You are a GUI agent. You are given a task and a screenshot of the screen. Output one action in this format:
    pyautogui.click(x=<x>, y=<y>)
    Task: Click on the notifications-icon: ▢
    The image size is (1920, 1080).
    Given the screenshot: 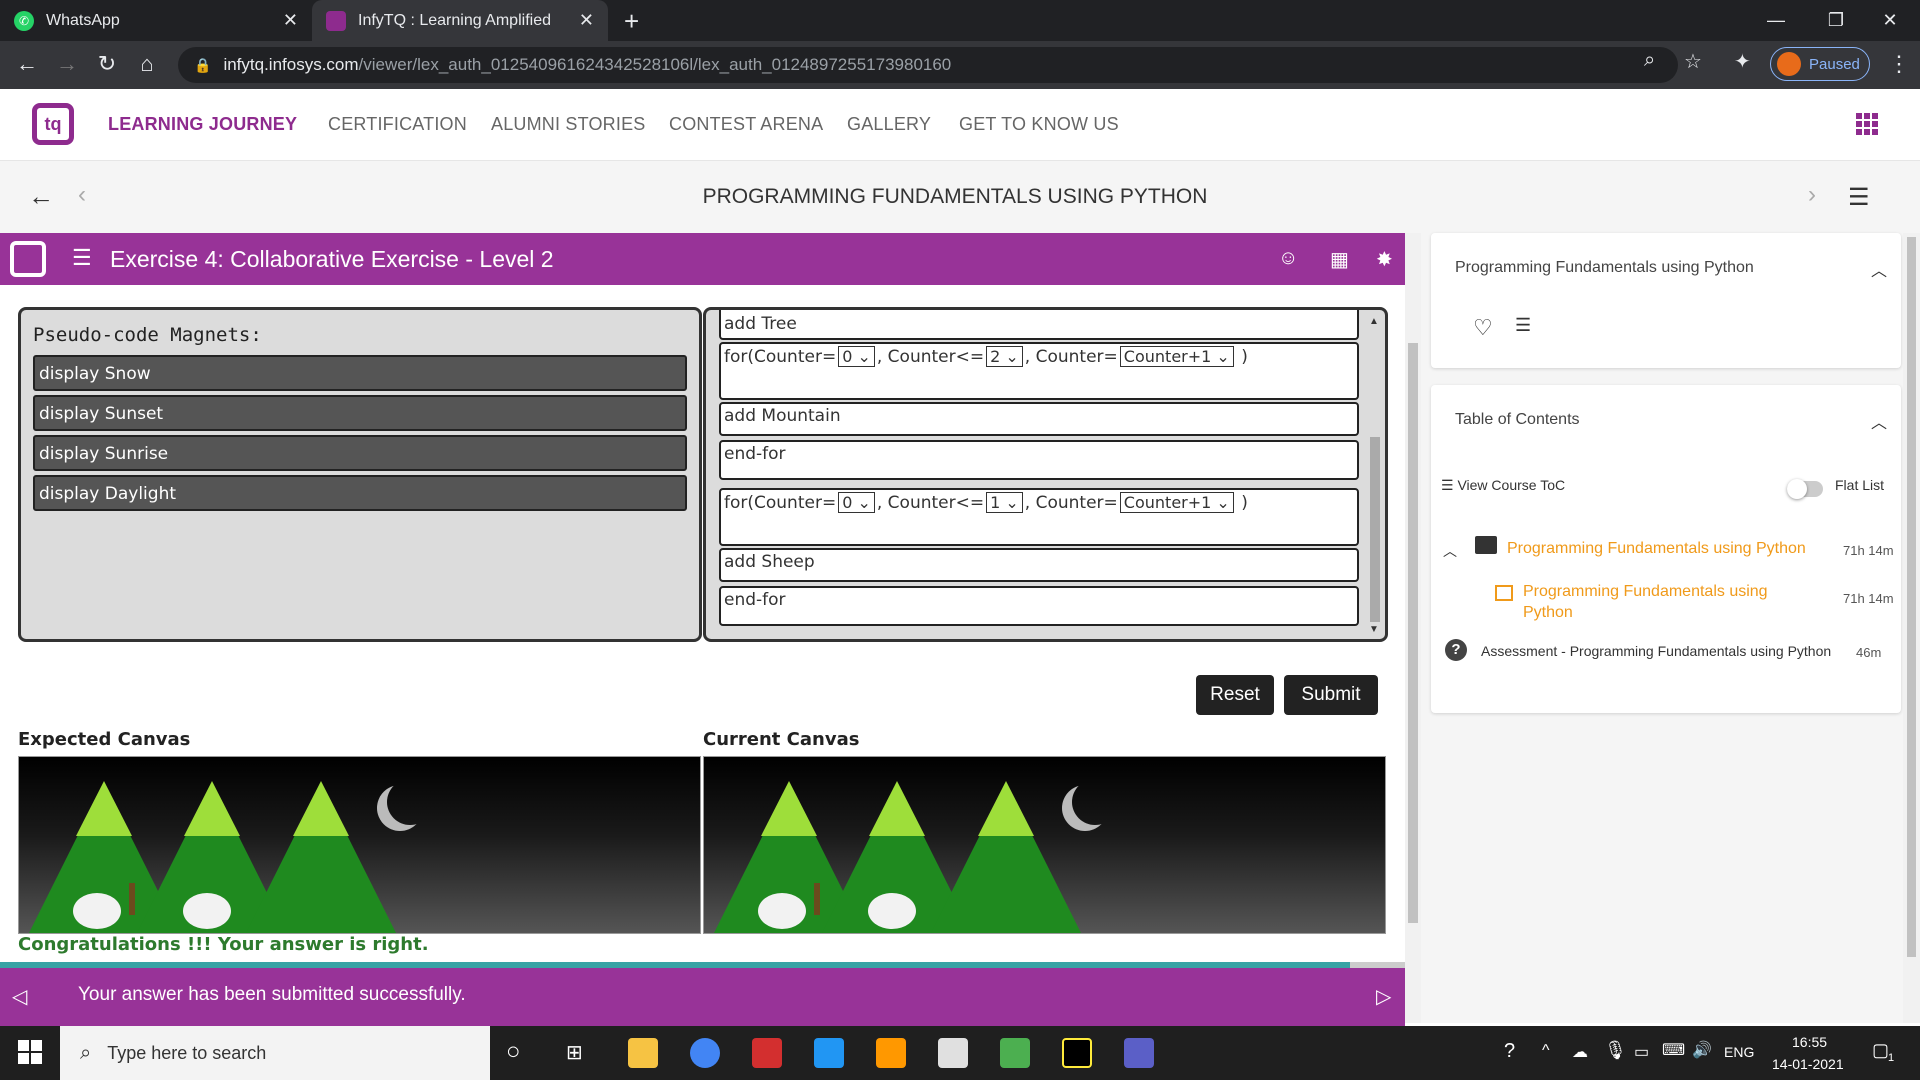 What is the action you would take?
    pyautogui.click(x=1880, y=1050)
    